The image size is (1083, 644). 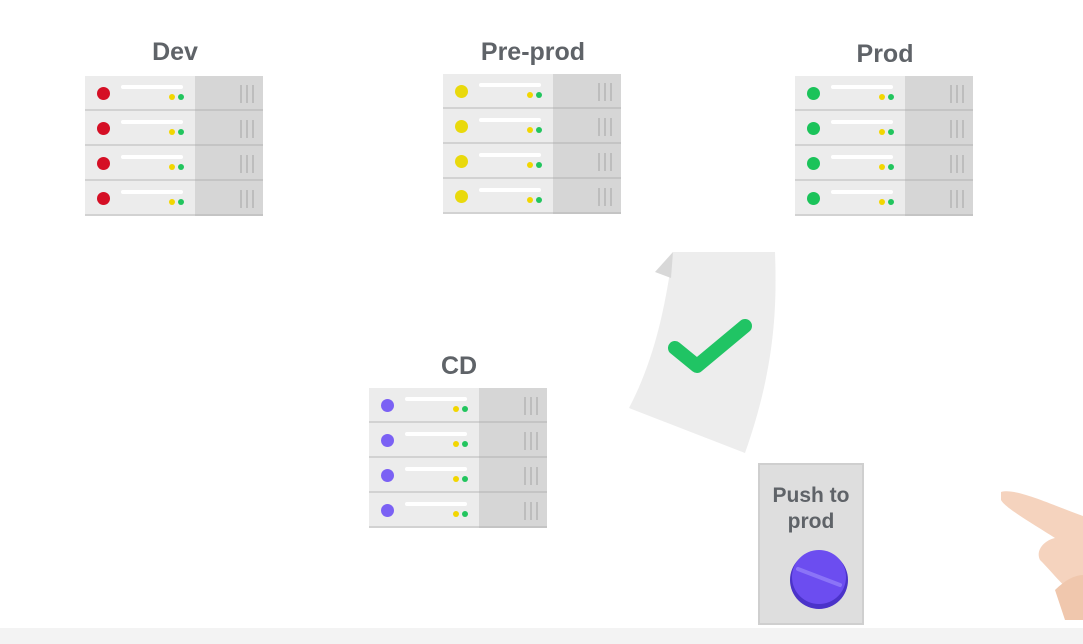 I want to click on preprod-server-stack: Pre-prod, so click(x=533, y=130).